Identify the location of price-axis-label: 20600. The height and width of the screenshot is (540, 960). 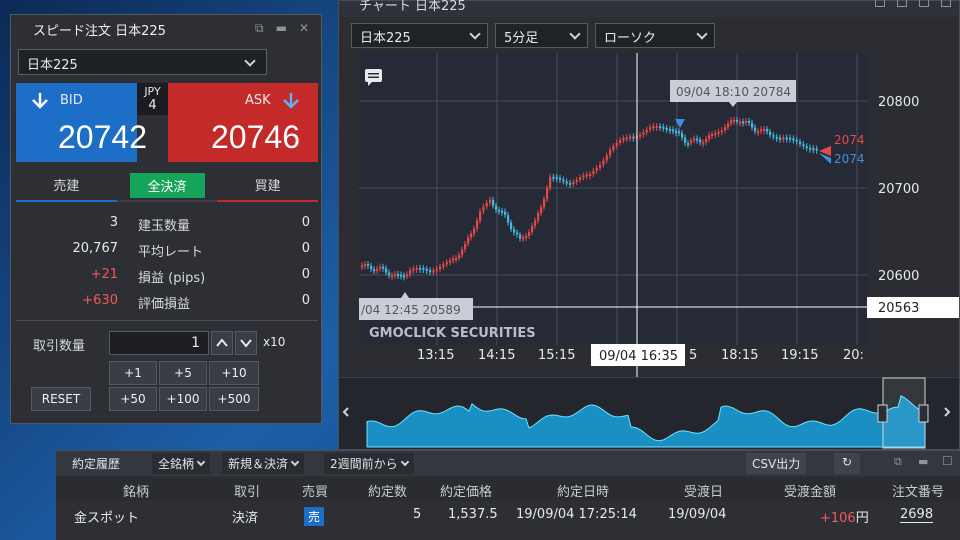
(898, 276).